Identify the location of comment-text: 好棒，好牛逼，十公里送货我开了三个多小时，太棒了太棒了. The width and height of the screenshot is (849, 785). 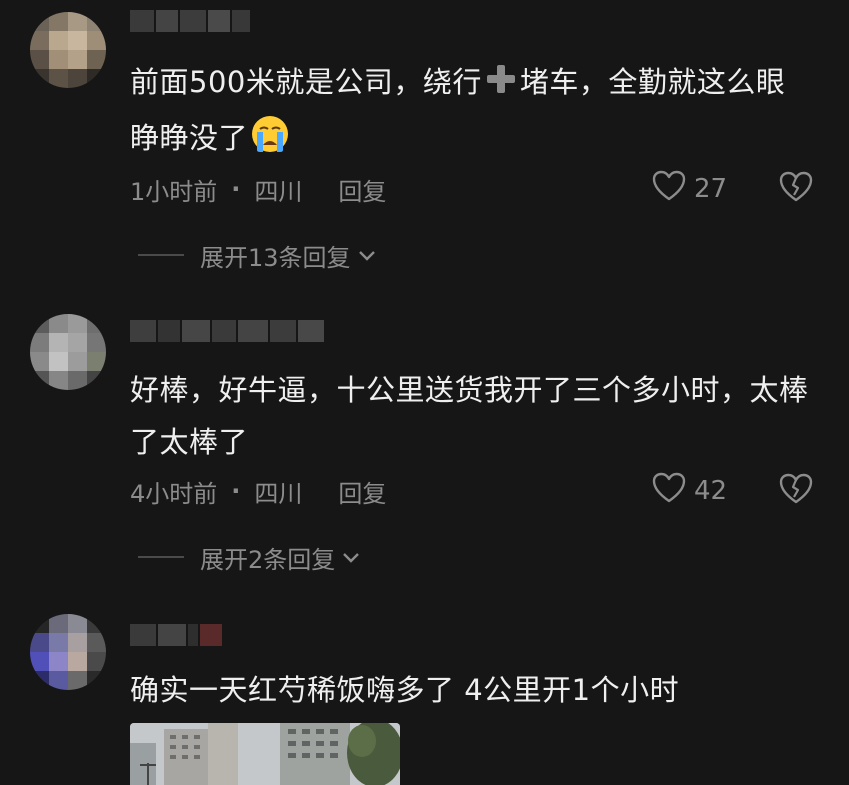
(469, 416).